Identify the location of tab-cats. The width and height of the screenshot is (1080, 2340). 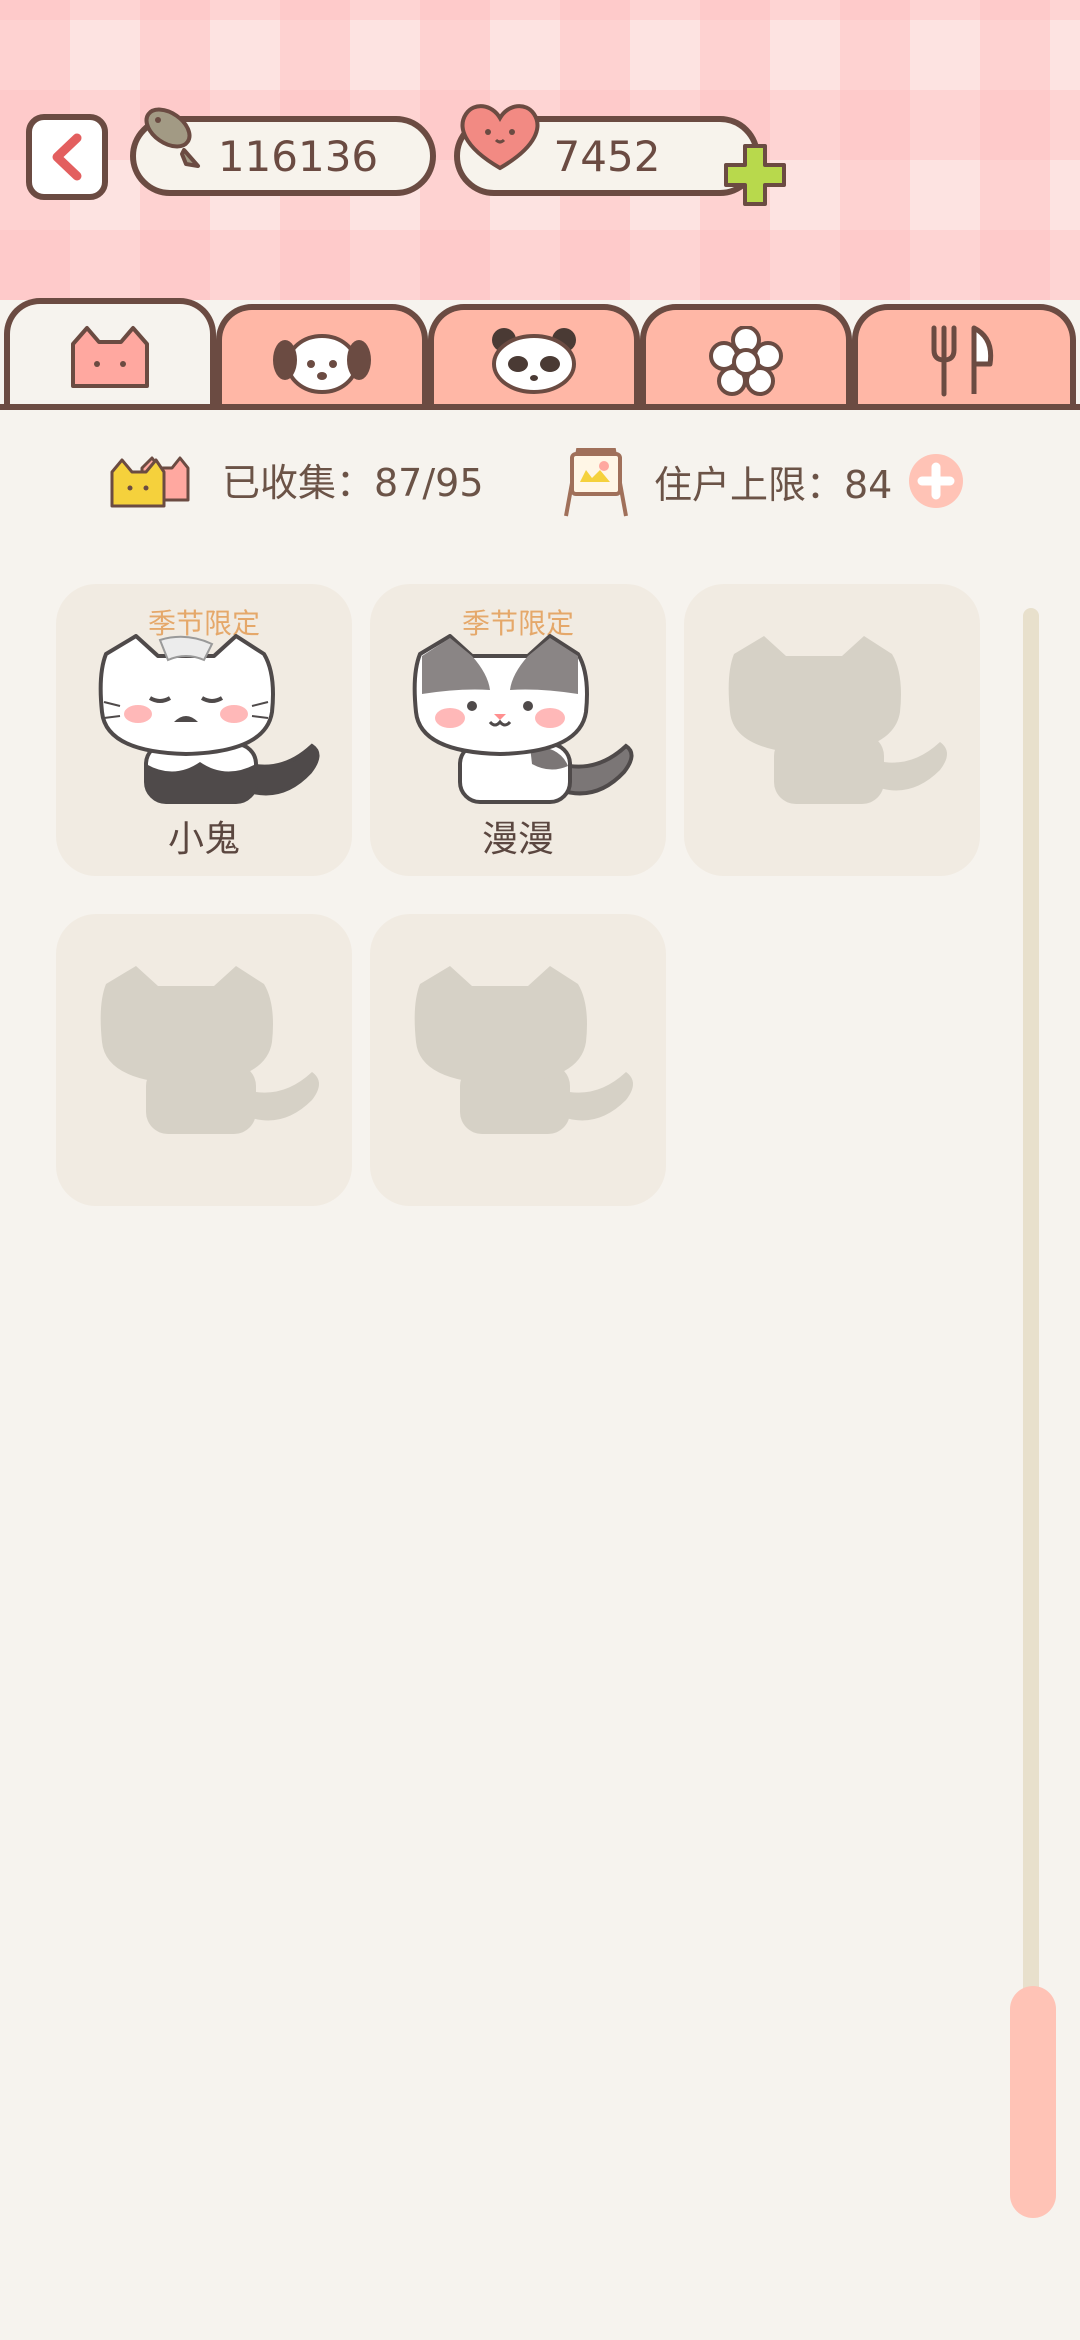
(110, 356).